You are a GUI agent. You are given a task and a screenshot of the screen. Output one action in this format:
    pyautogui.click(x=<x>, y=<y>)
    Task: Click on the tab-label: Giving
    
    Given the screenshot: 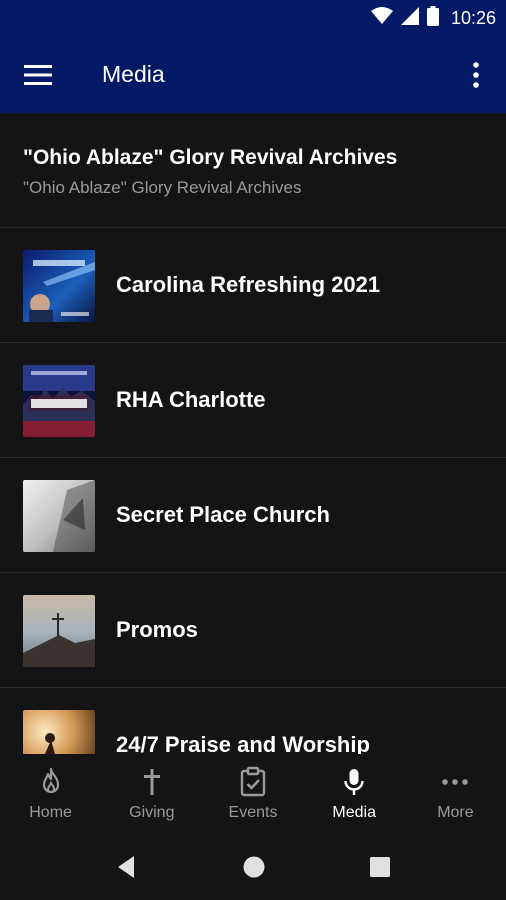 What is the action you would take?
    pyautogui.click(x=152, y=812)
    